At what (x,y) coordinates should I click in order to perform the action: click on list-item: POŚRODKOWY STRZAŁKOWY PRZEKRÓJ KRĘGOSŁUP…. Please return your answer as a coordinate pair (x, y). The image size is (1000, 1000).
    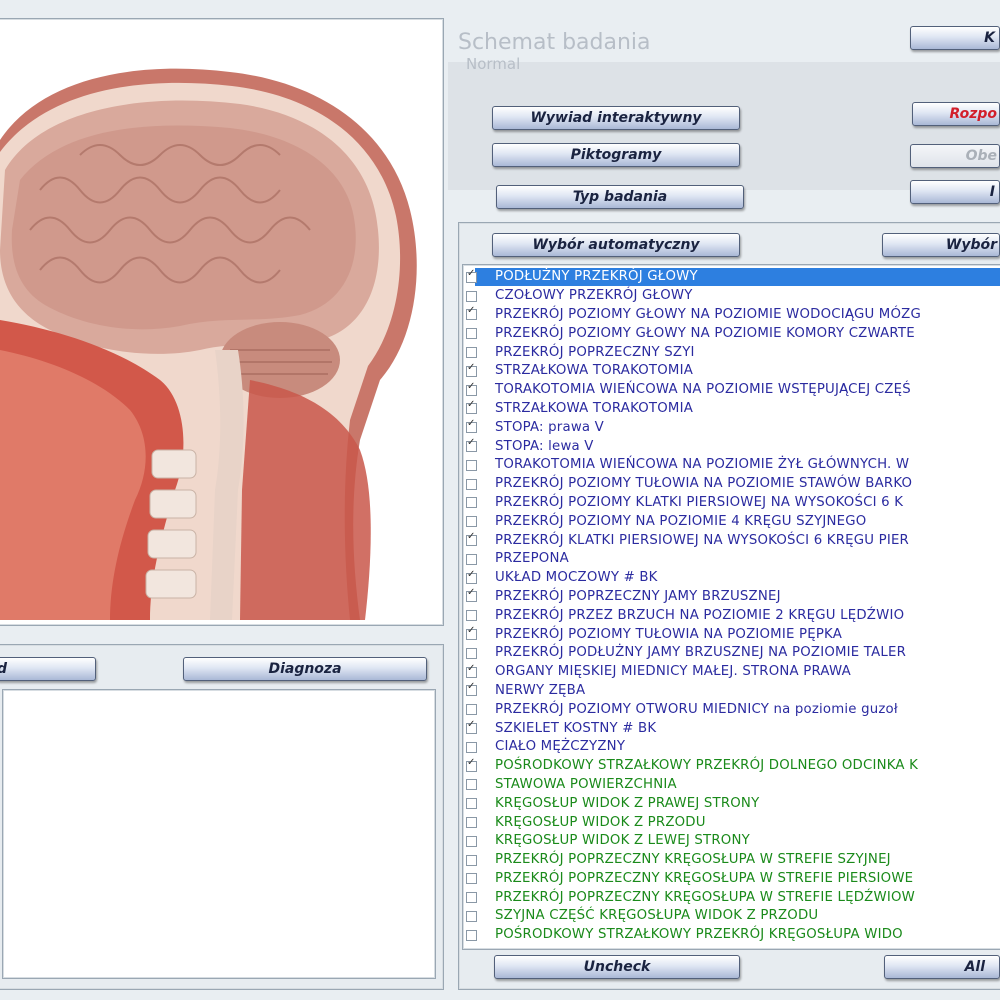
    Looking at the image, I should click on (733, 935).